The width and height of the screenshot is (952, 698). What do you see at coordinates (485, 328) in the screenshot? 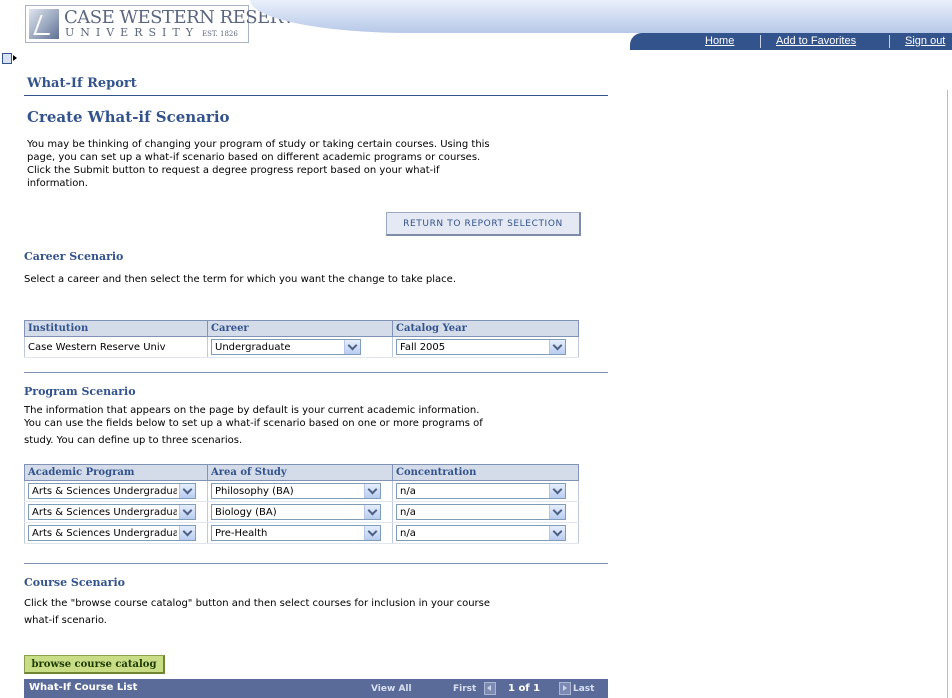
I see `column-header-catalog-year: Catalog Year` at bounding box center [485, 328].